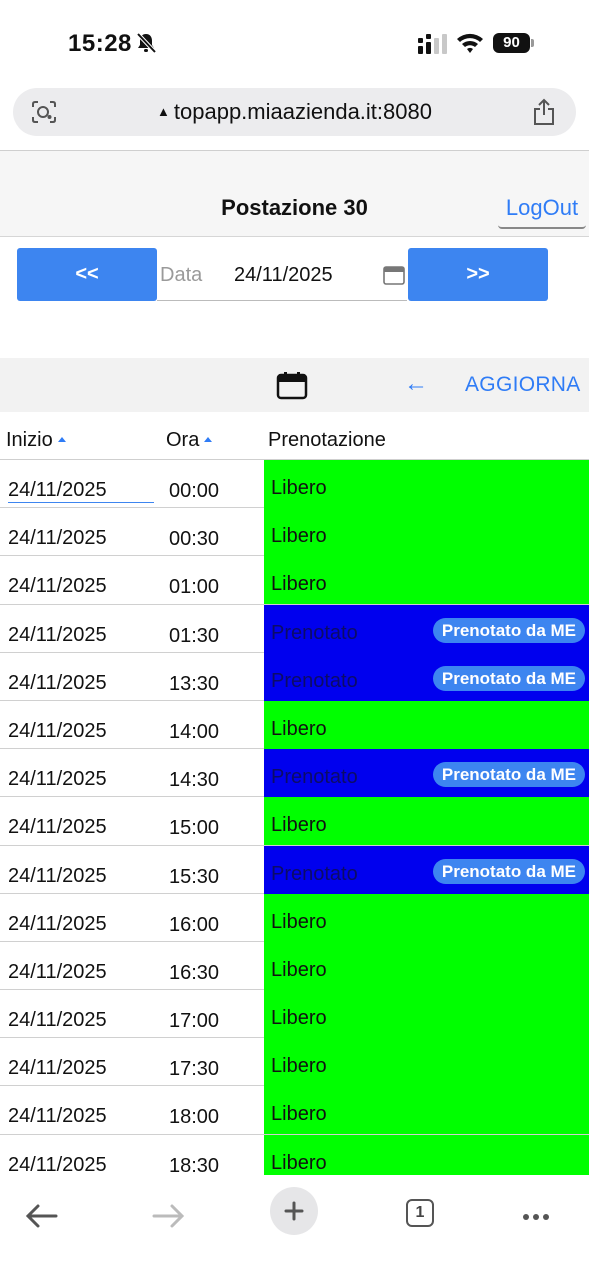 The height and width of the screenshot is (1280, 589). I want to click on table-row: 24/11/2025 01:00 Libero, so click(294, 580).